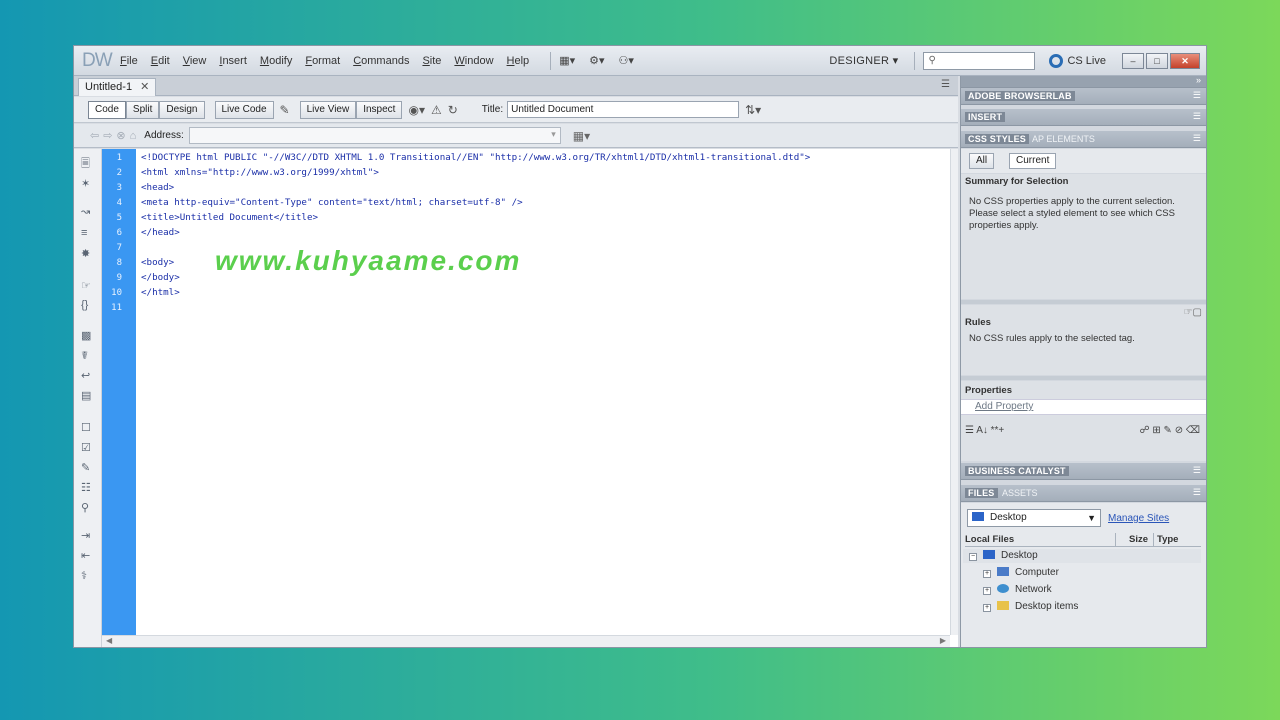 The height and width of the screenshot is (720, 1280). What do you see at coordinates (157, 262) in the screenshot?
I see `code-line: <body>` at bounding box center [157, 262].